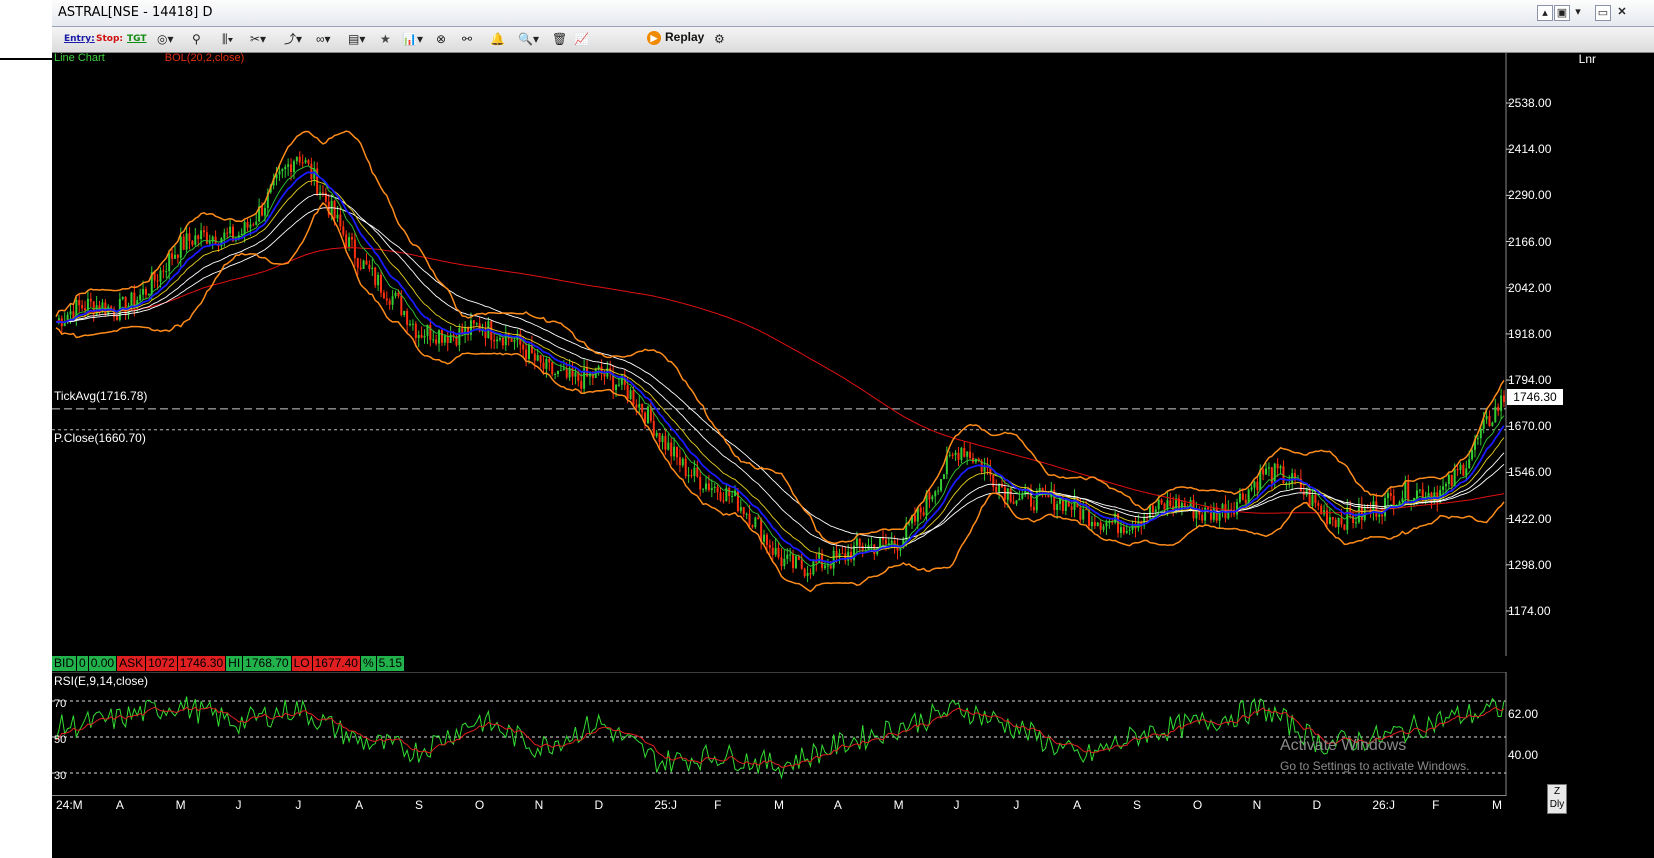  Describe the element at coordinates (79, 39) in the screenshot. I see `entry-label: Entry:` at that location.